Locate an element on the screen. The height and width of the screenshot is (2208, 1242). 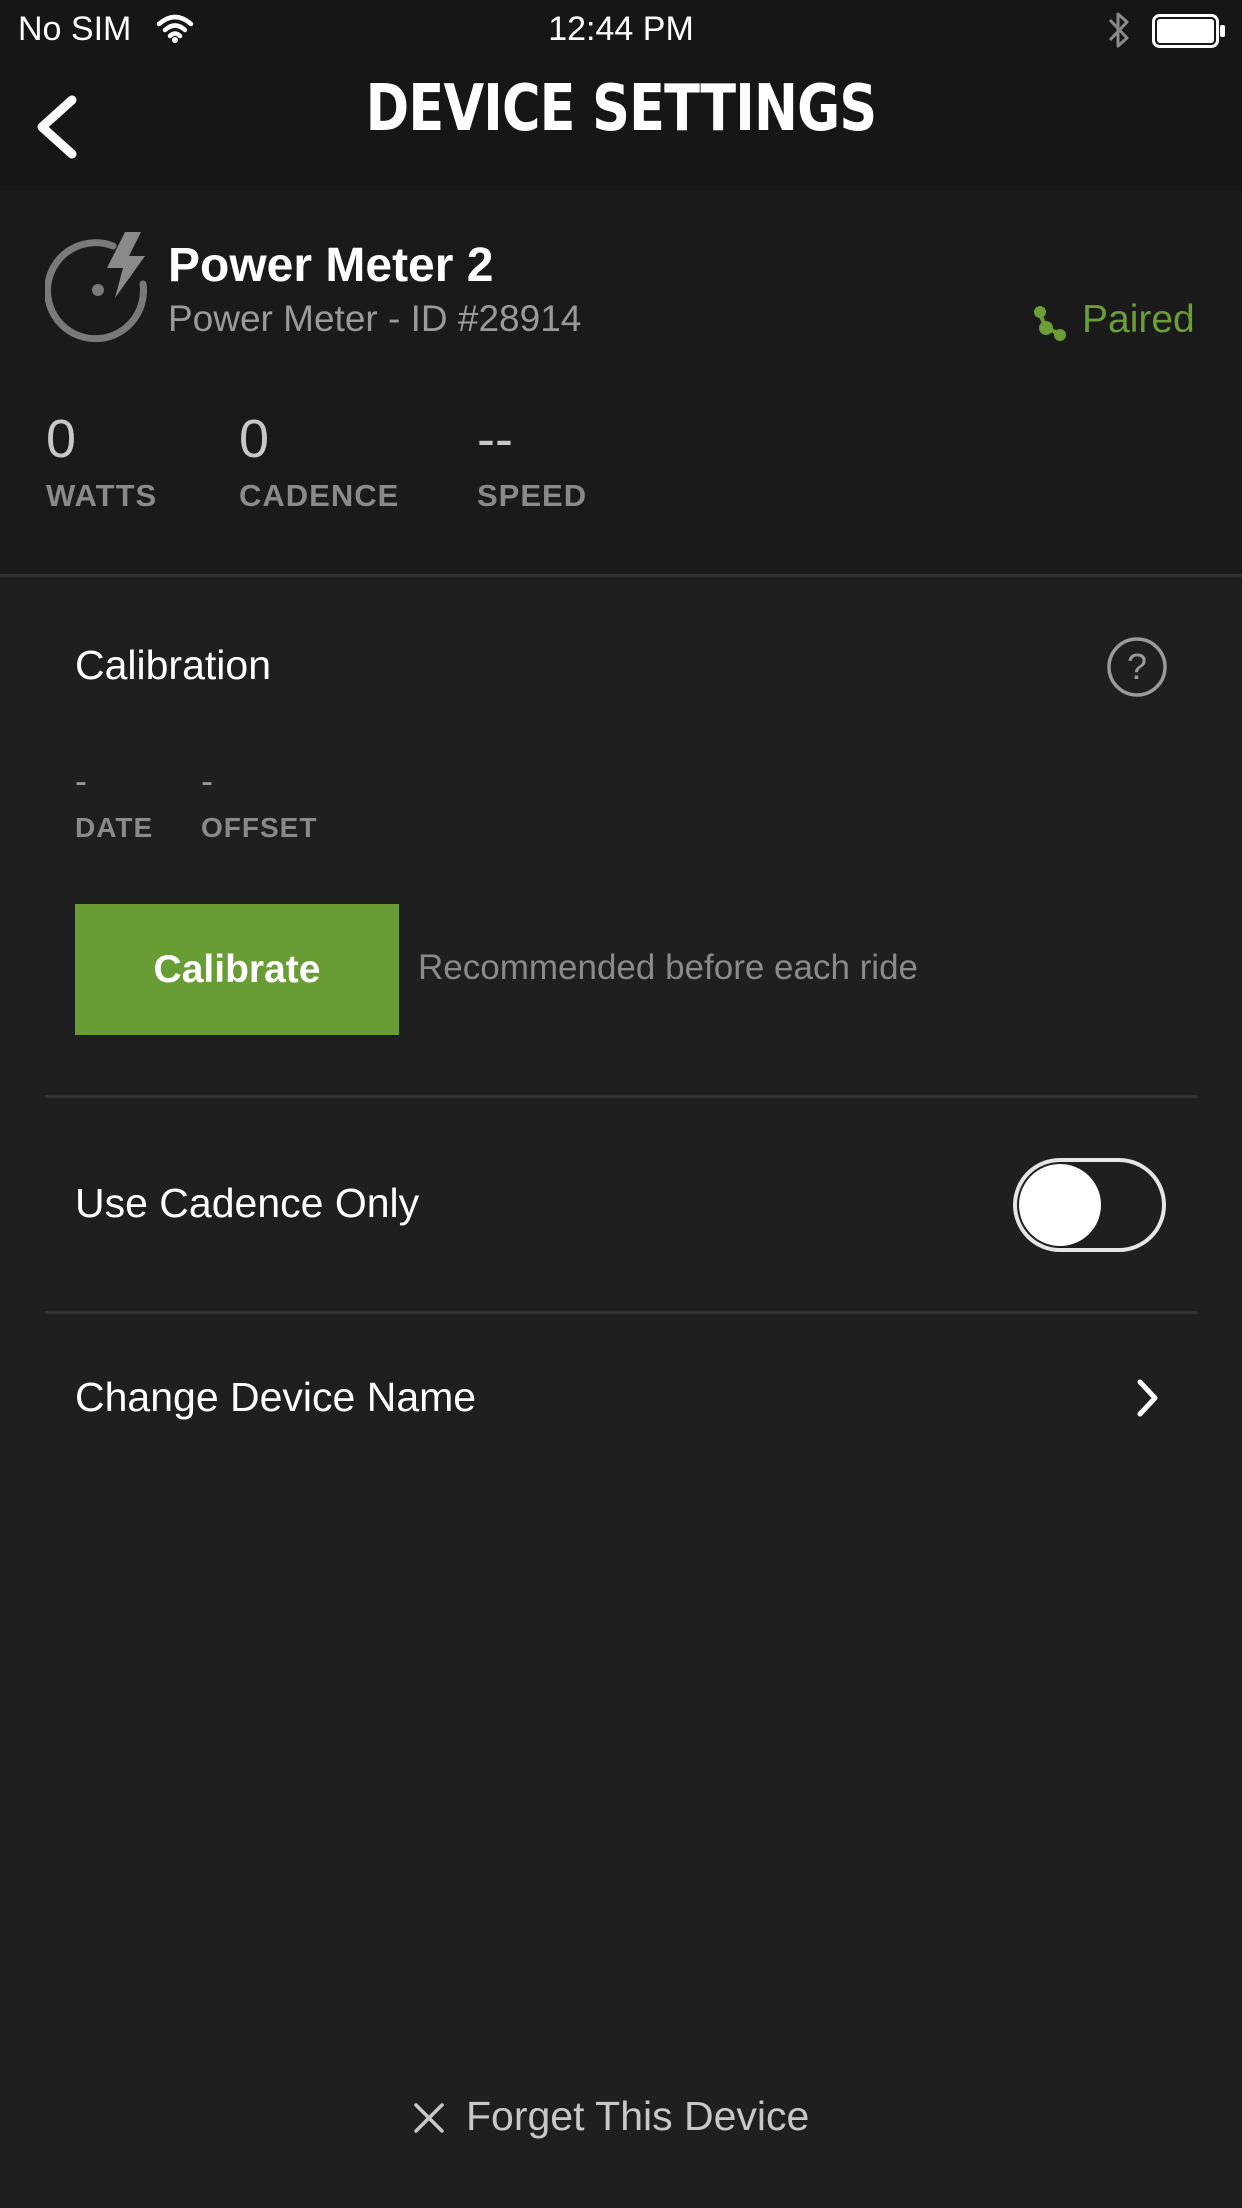
forget-device-label: Forget This Device is located at coordinates (638, 2116).